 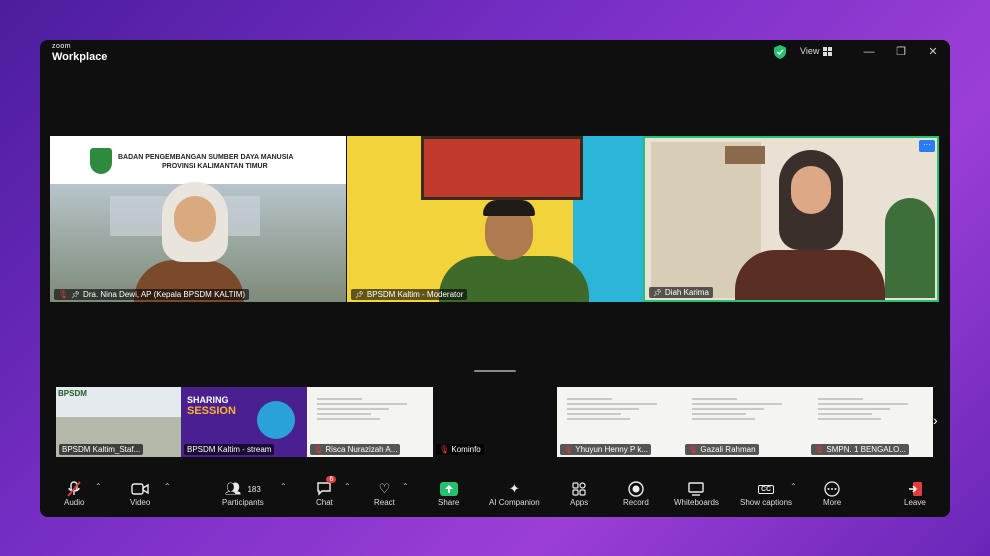 I want to click on strip-next-arrow-icon: ›, so click(x=935, y=420).